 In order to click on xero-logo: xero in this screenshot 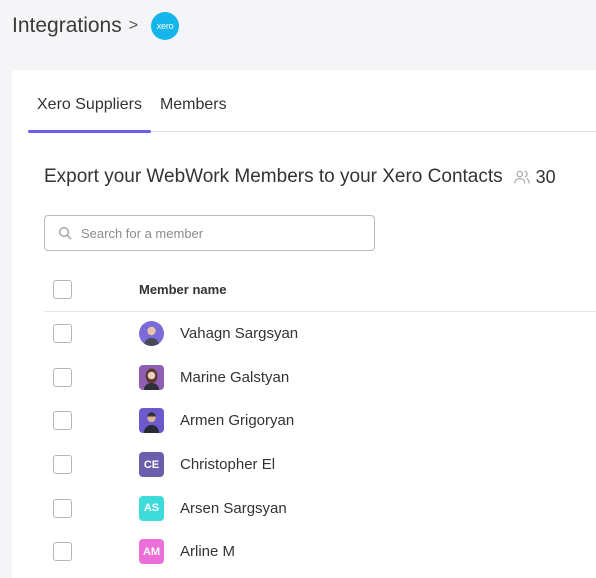, I will do `click(165, 26)`.